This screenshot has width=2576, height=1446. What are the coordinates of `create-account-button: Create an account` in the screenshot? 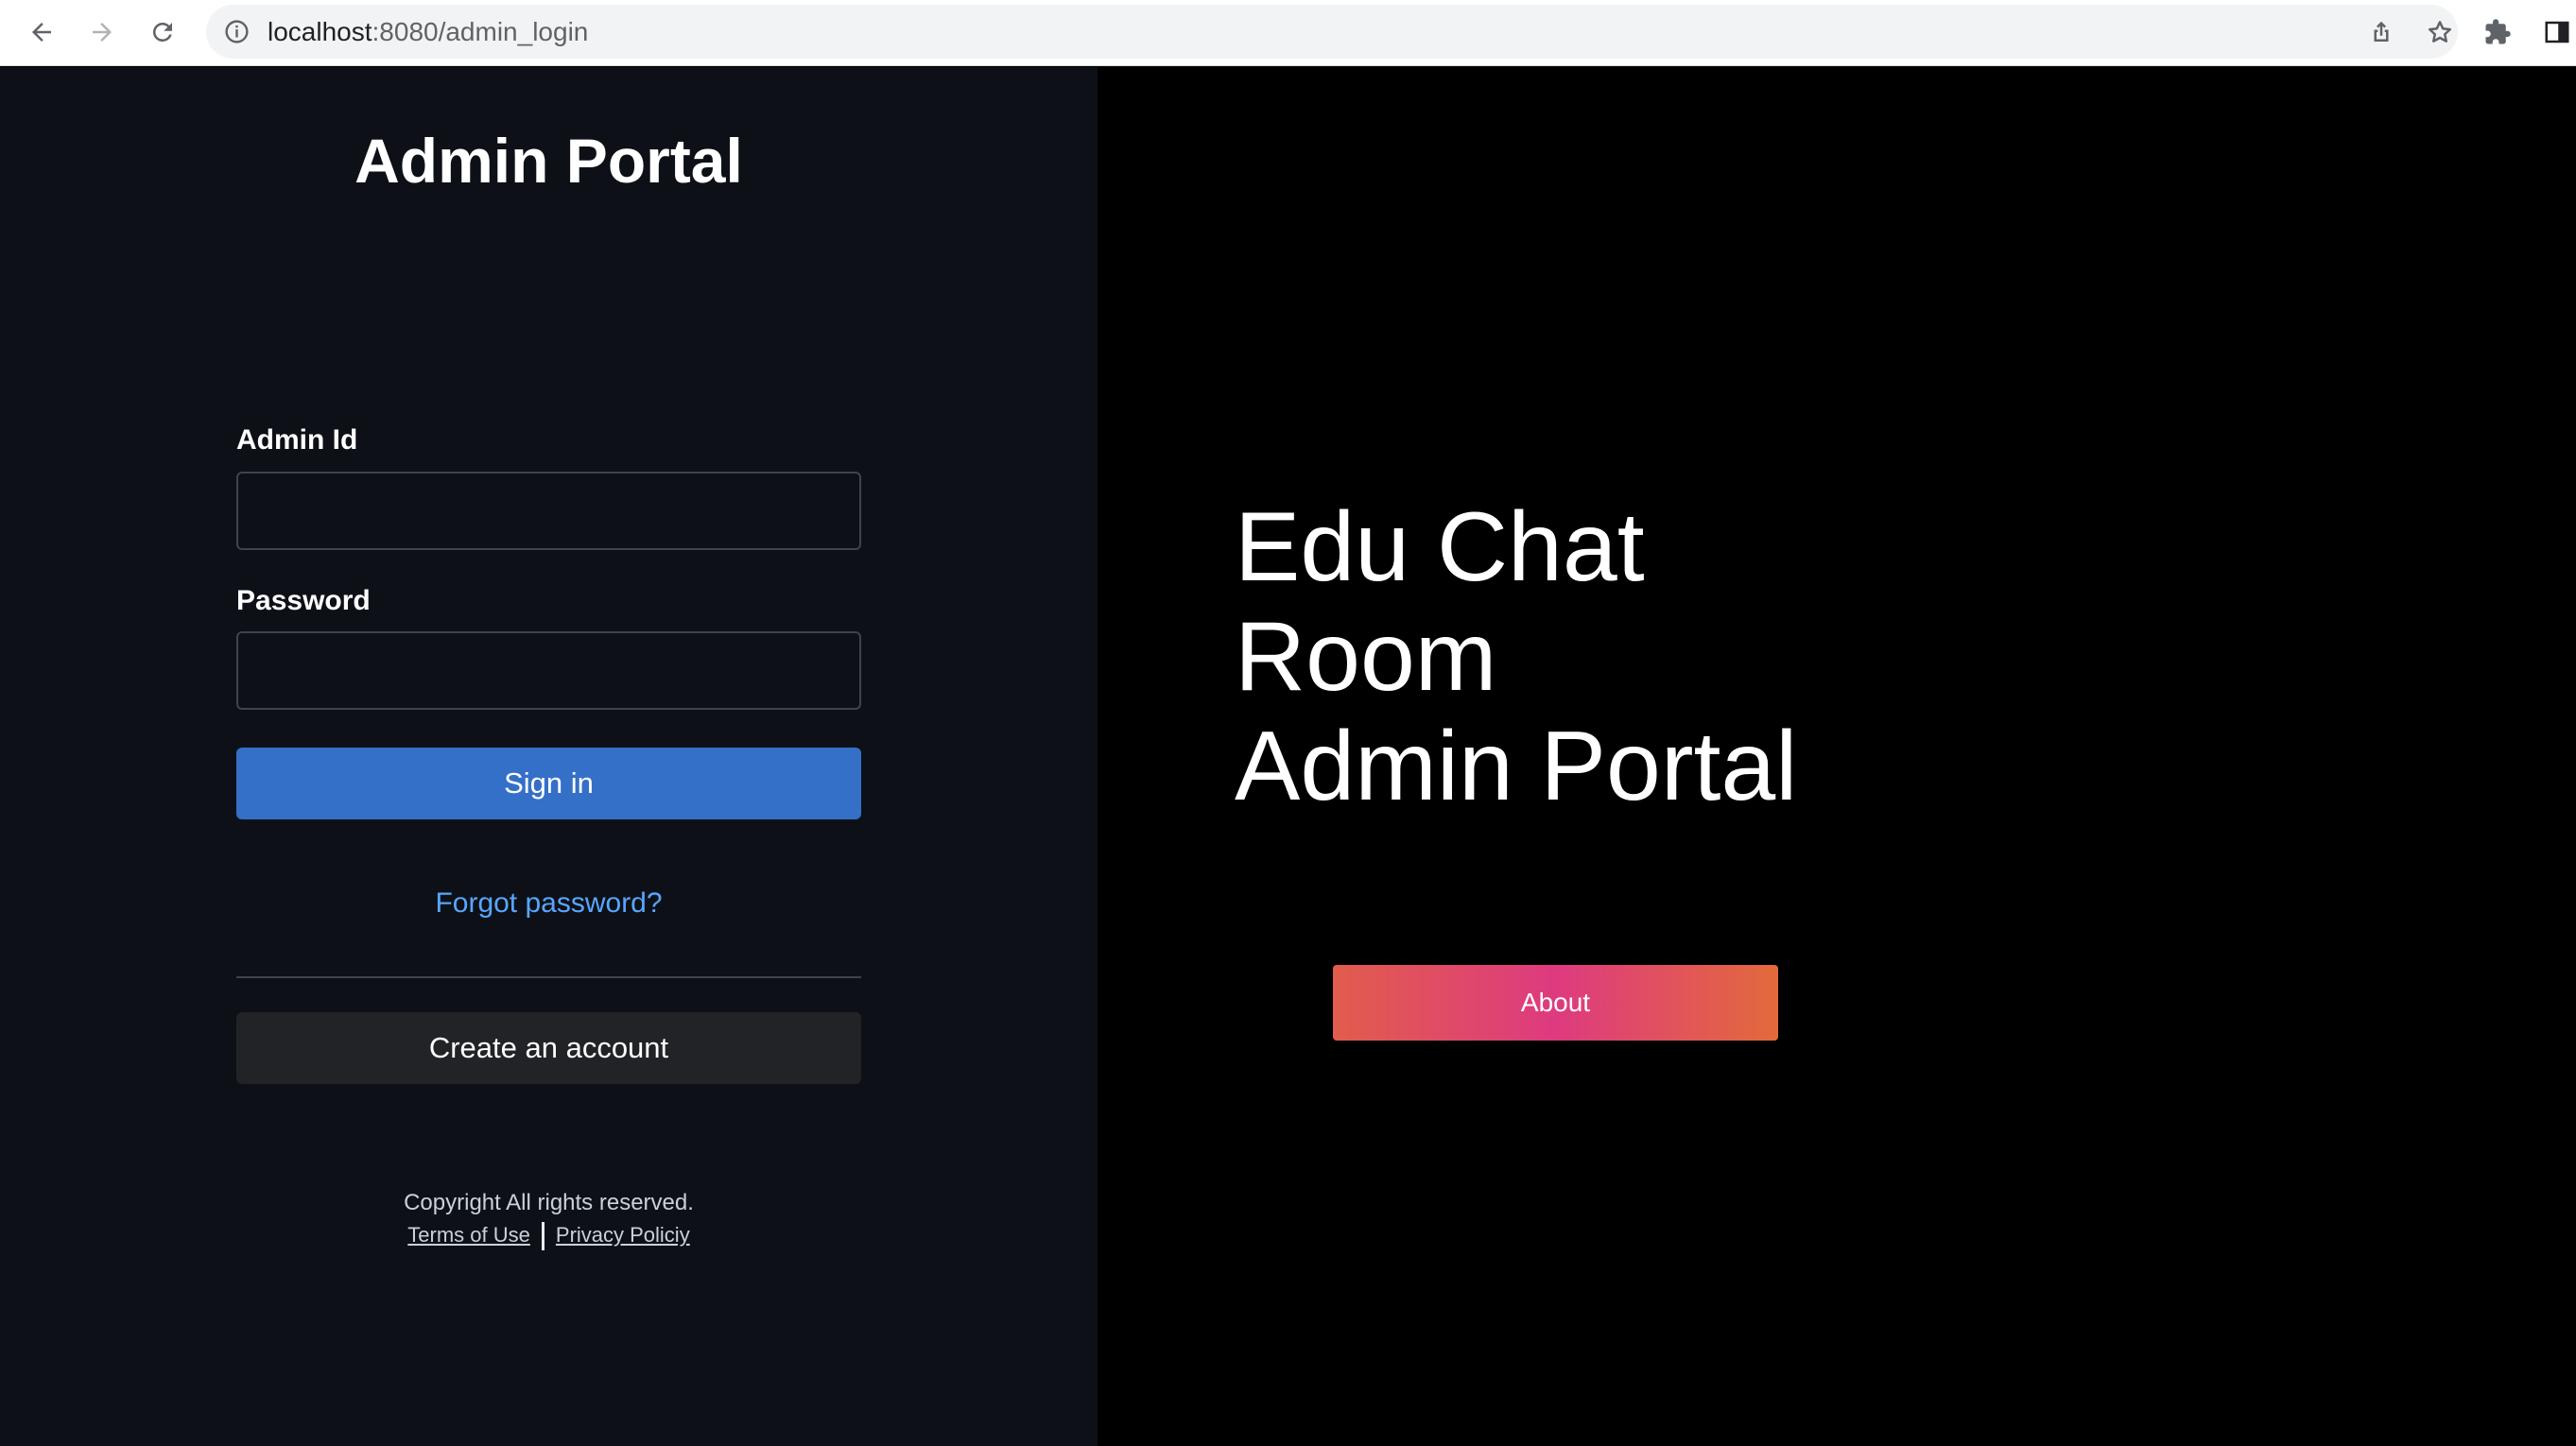 It's located at (548, 1048).